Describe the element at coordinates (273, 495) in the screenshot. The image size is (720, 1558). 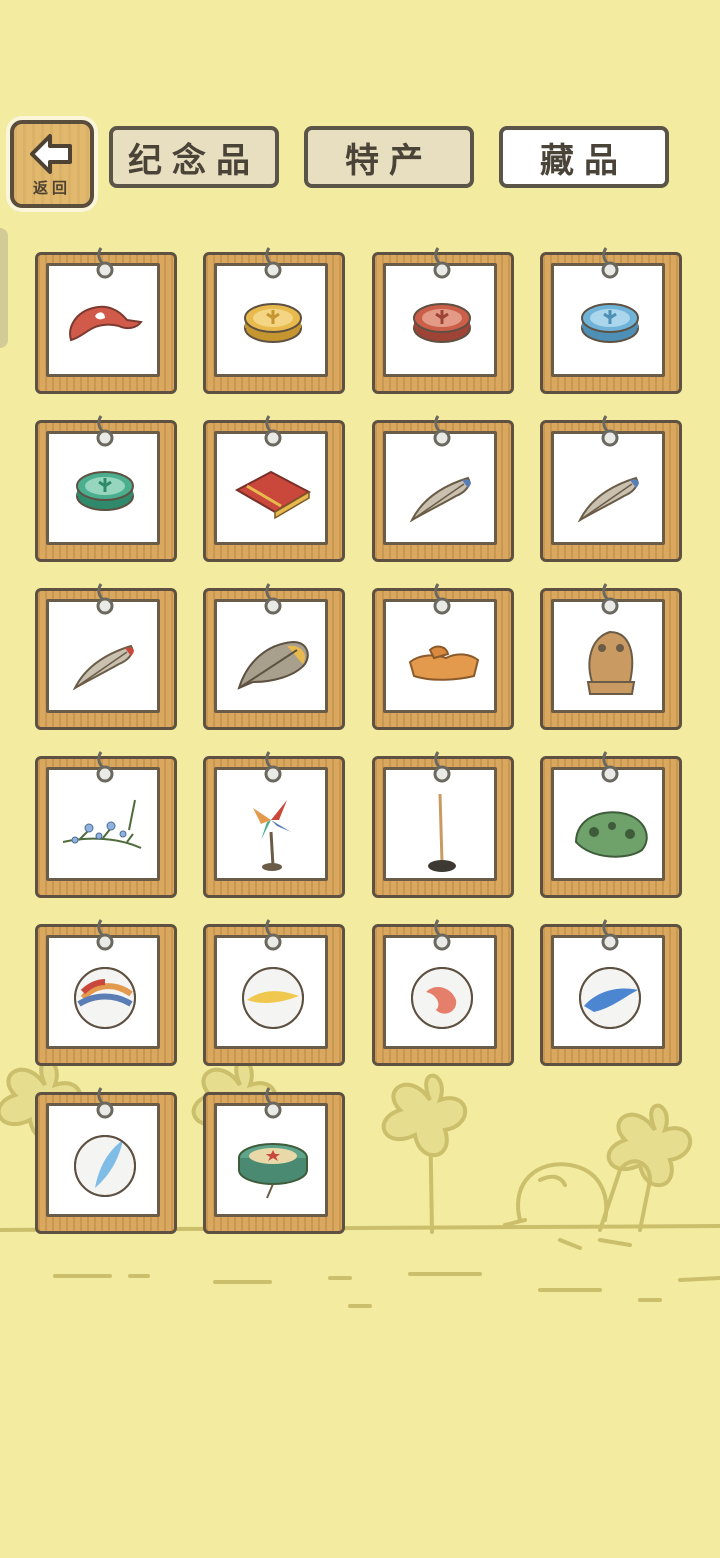
I see `red-rug-icon` at that location.